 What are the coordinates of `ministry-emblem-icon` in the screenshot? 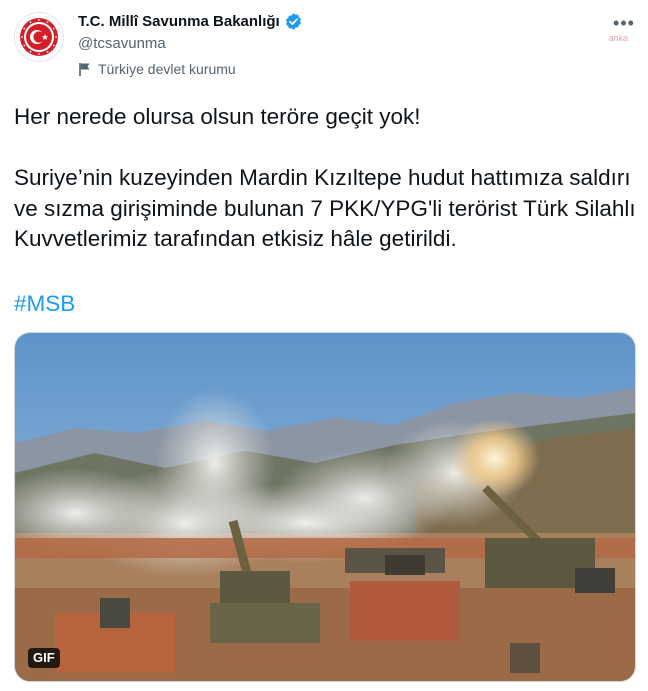 It's located at (39, 37).